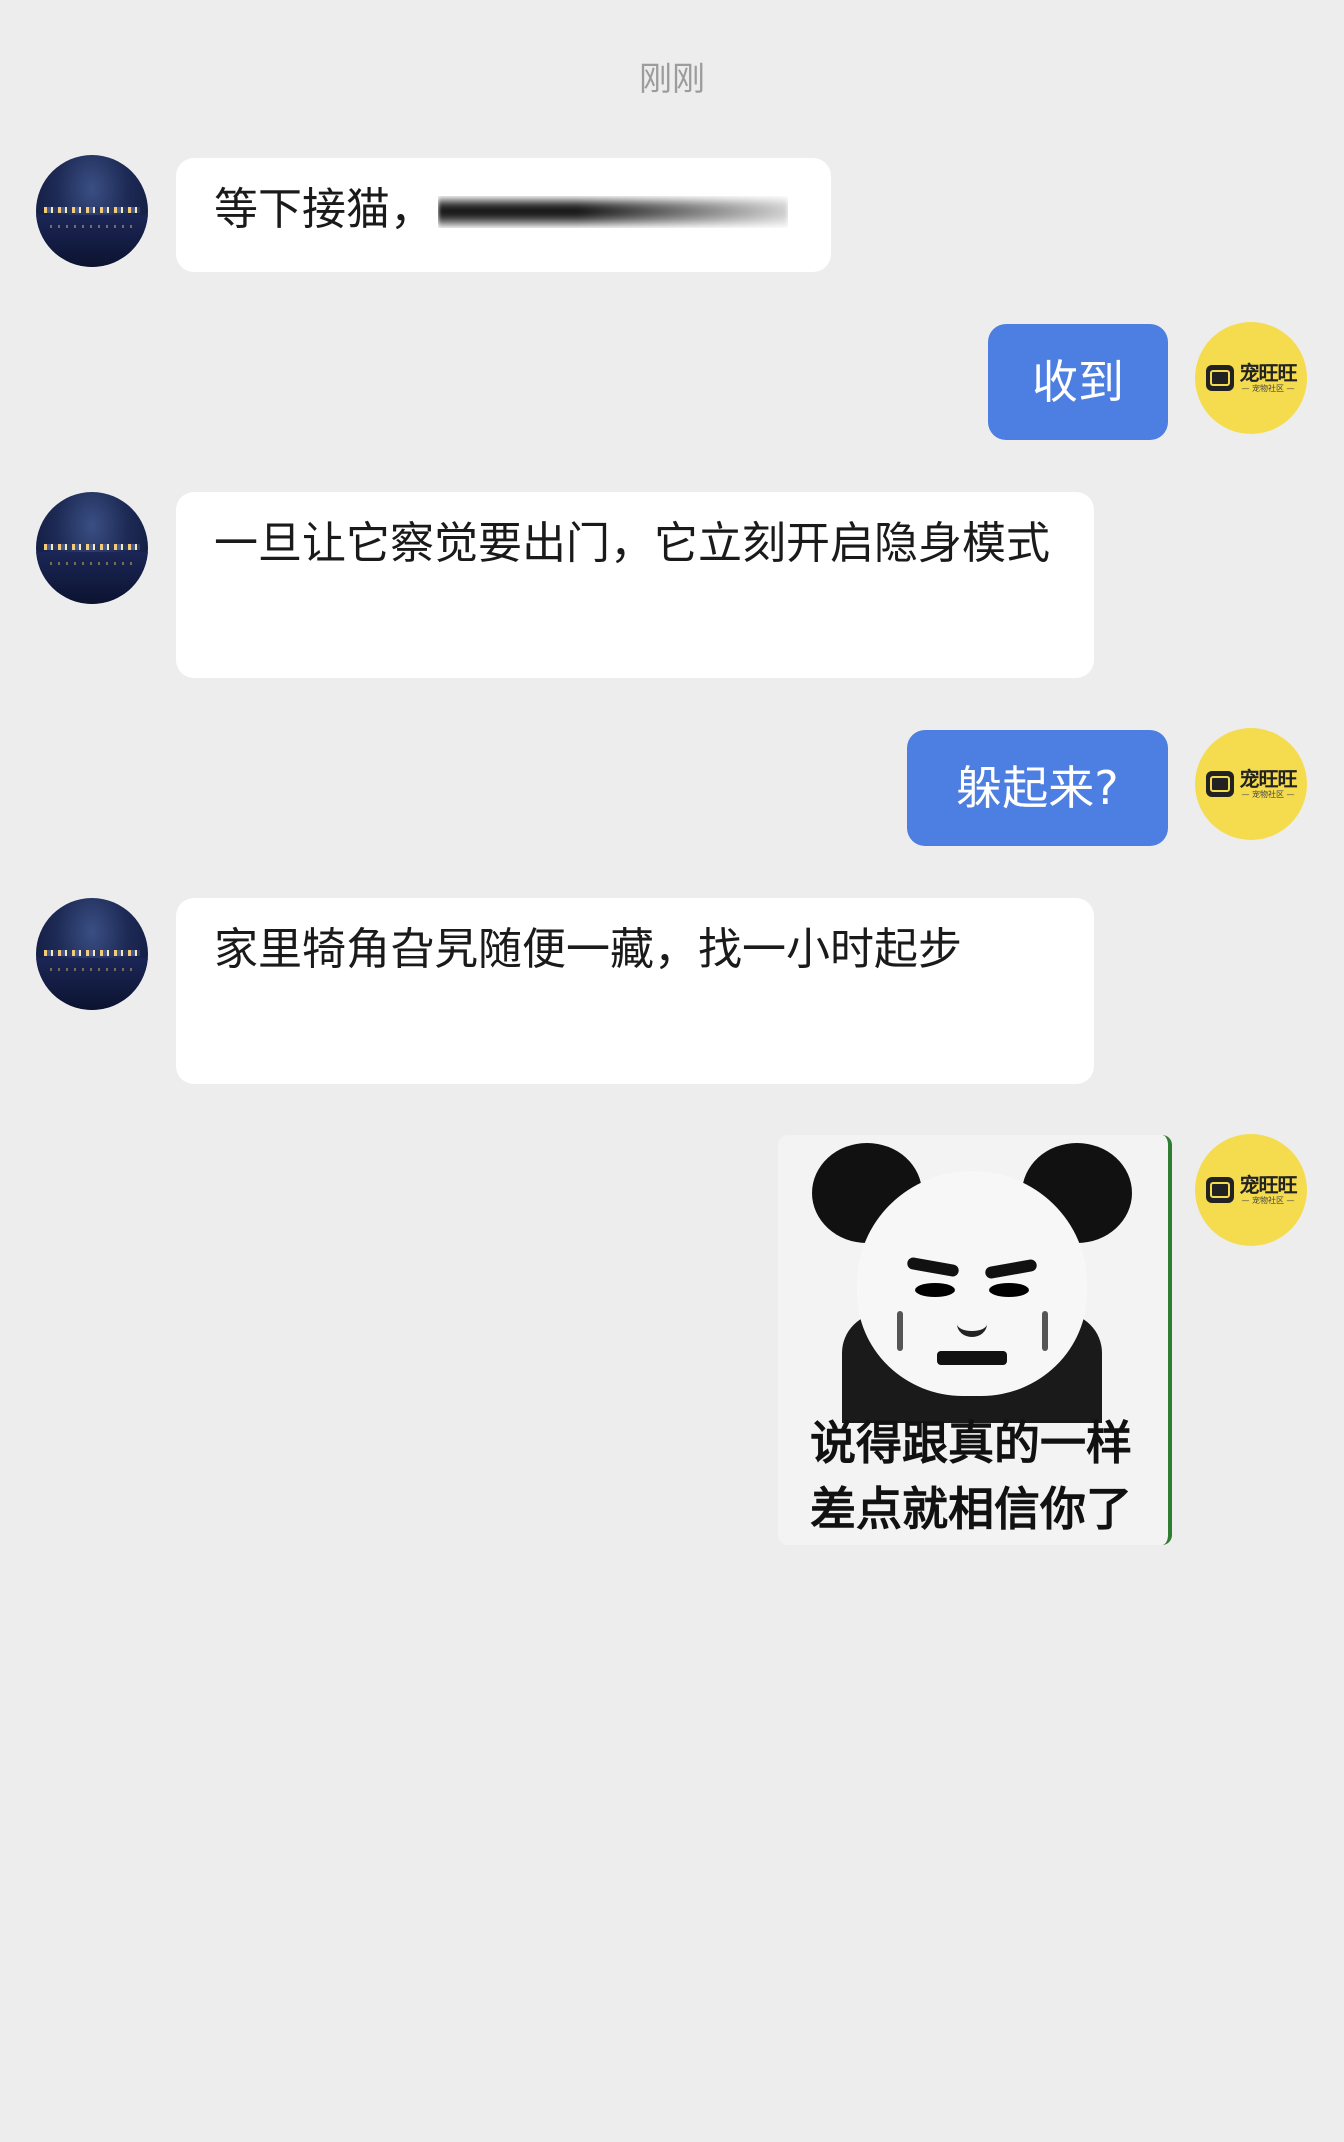 The height and width of the screenshot is (2142, 1344). What do you see at coordinates (635, 991) in the screenshot?
I see `message-bubble-incoming: 家里犄角旮旯随便一藏，找一小时起步` at bounding box center [635, 991].